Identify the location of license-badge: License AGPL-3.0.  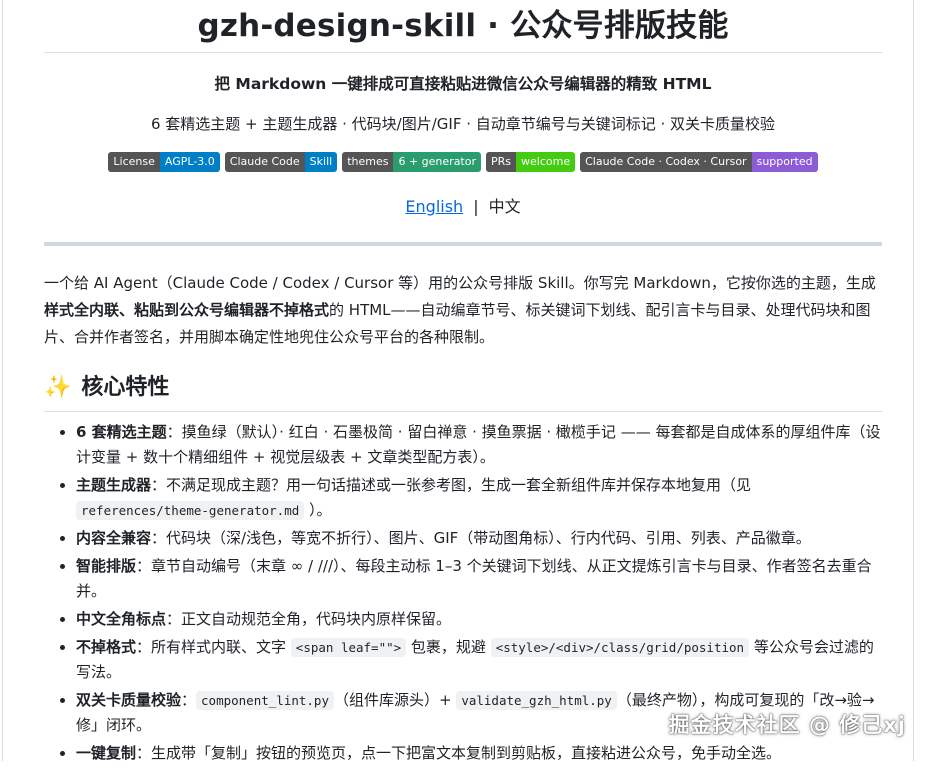
(164, 162).